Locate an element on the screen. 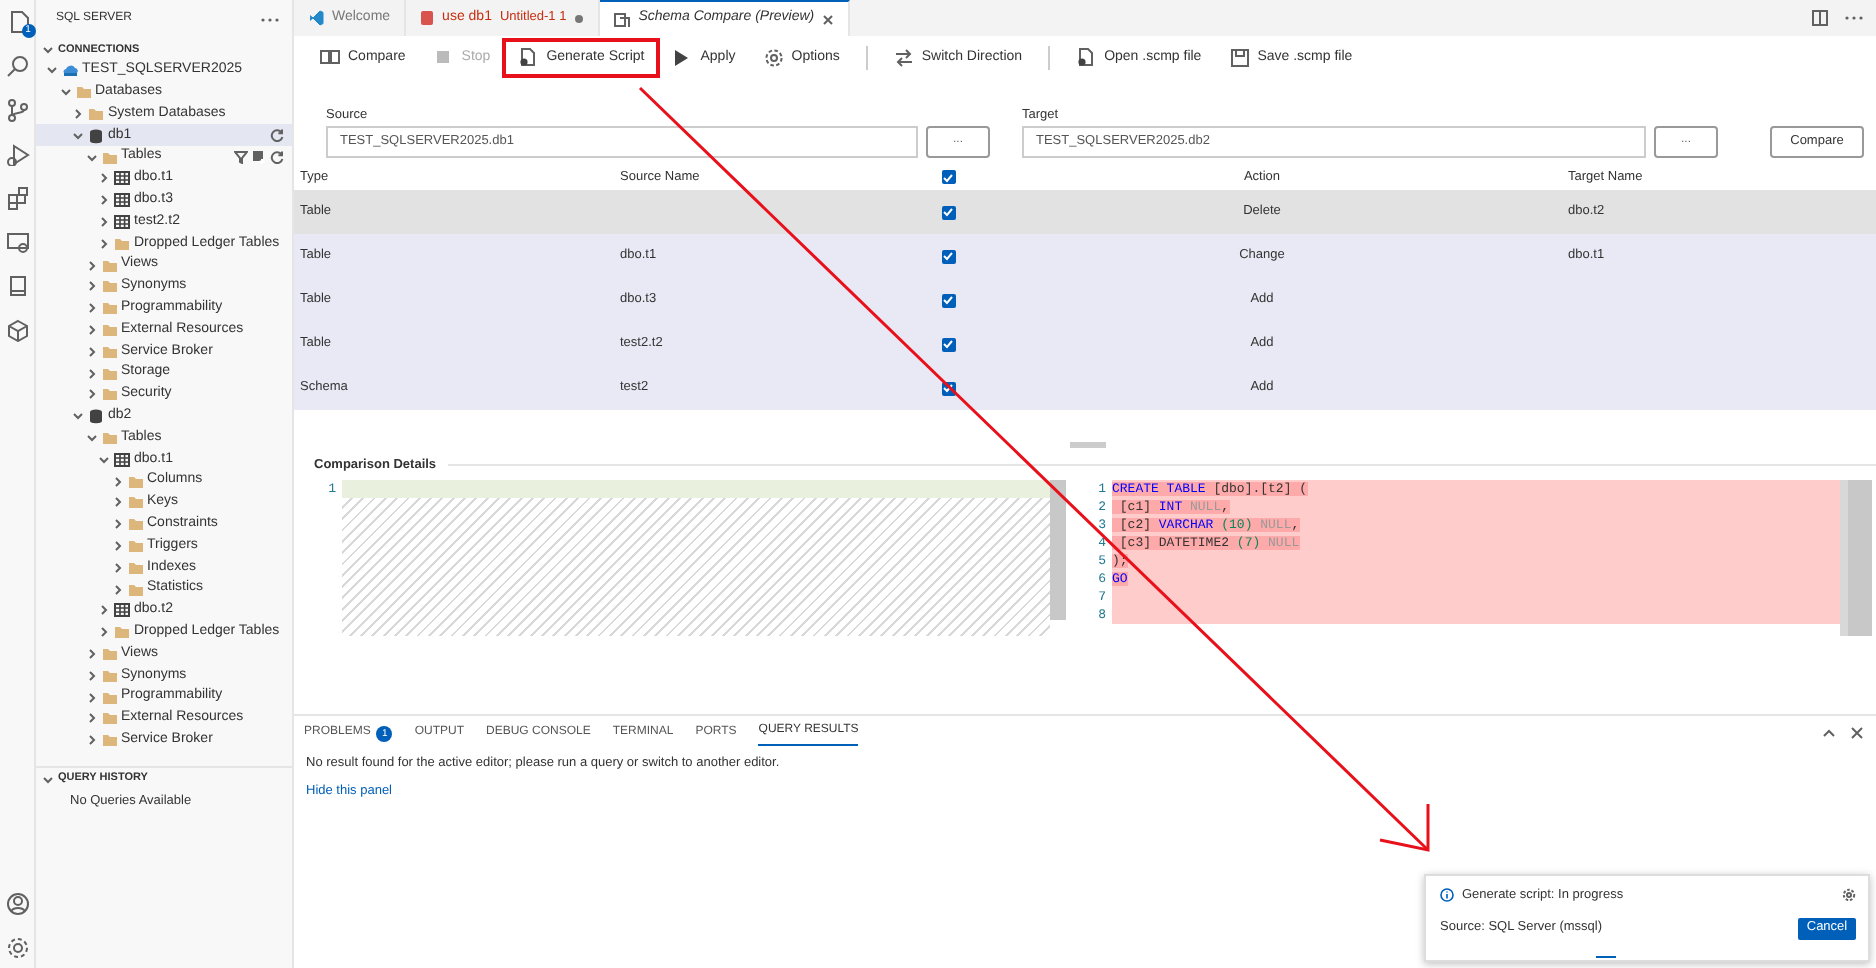  explorer-icon is located at coordinates (17, 22).